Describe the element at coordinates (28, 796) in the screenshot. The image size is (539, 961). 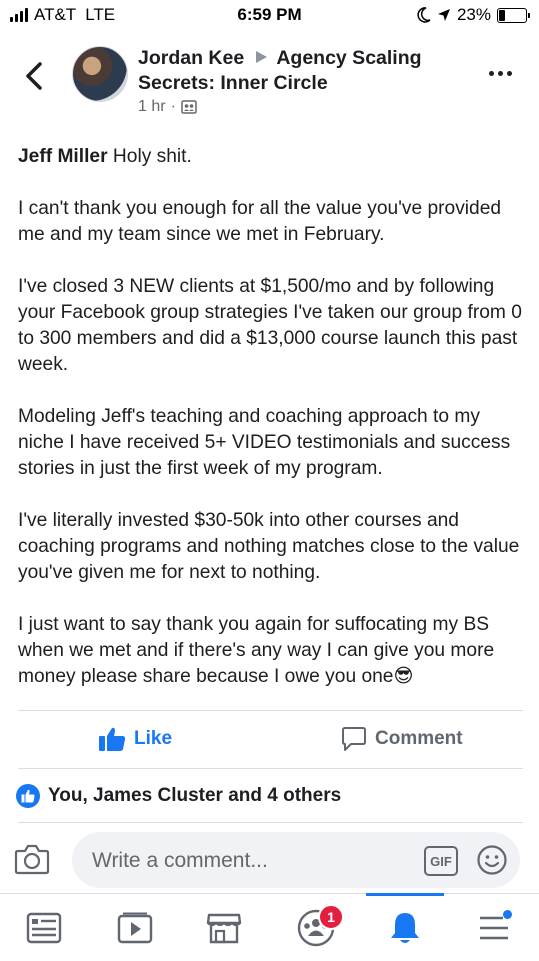
I see `like-reaction-icon` at that location.